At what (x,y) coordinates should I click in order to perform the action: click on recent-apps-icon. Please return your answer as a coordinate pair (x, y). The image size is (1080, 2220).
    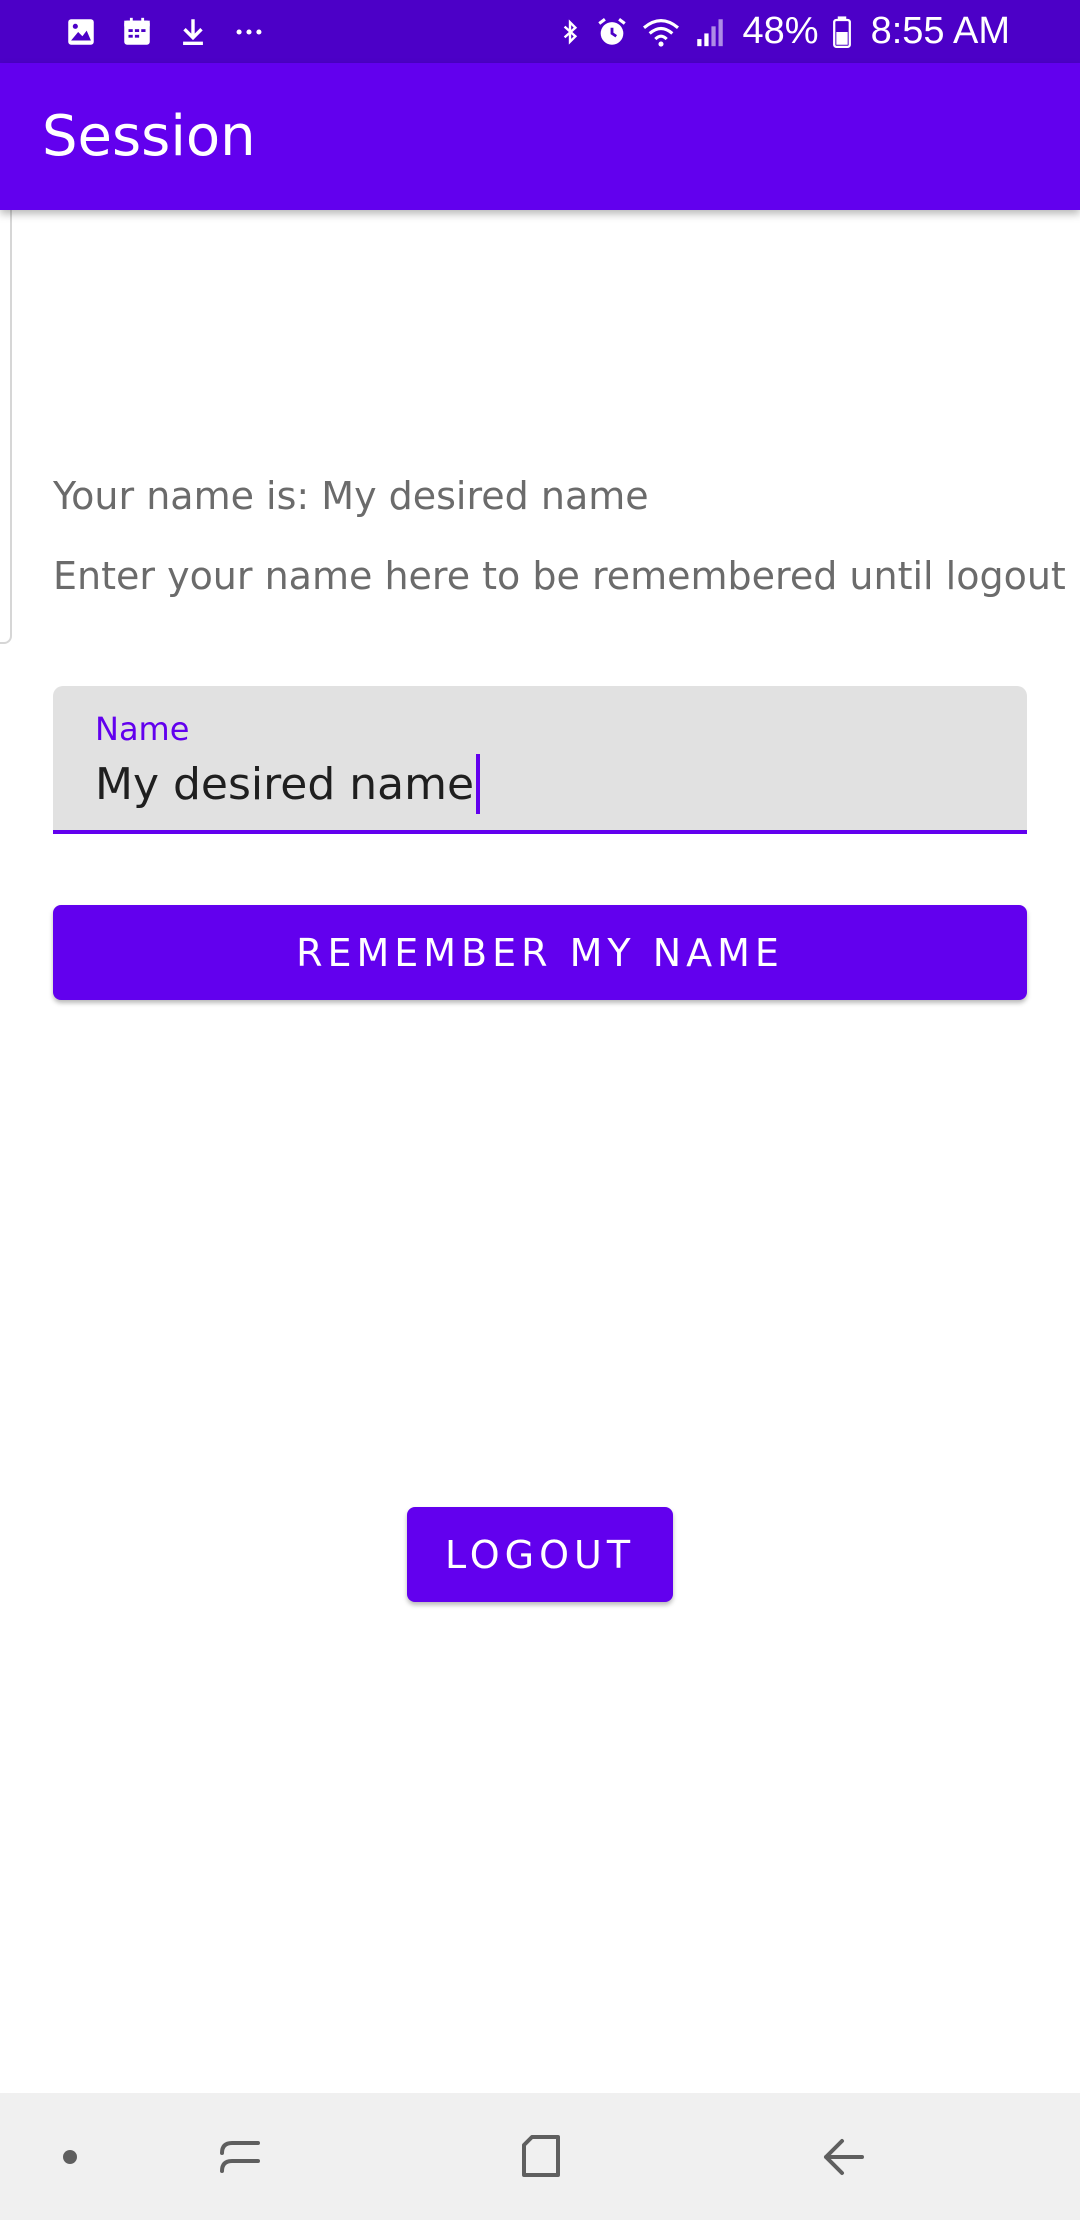
    Looking at the image, I should click on (240, 2156).